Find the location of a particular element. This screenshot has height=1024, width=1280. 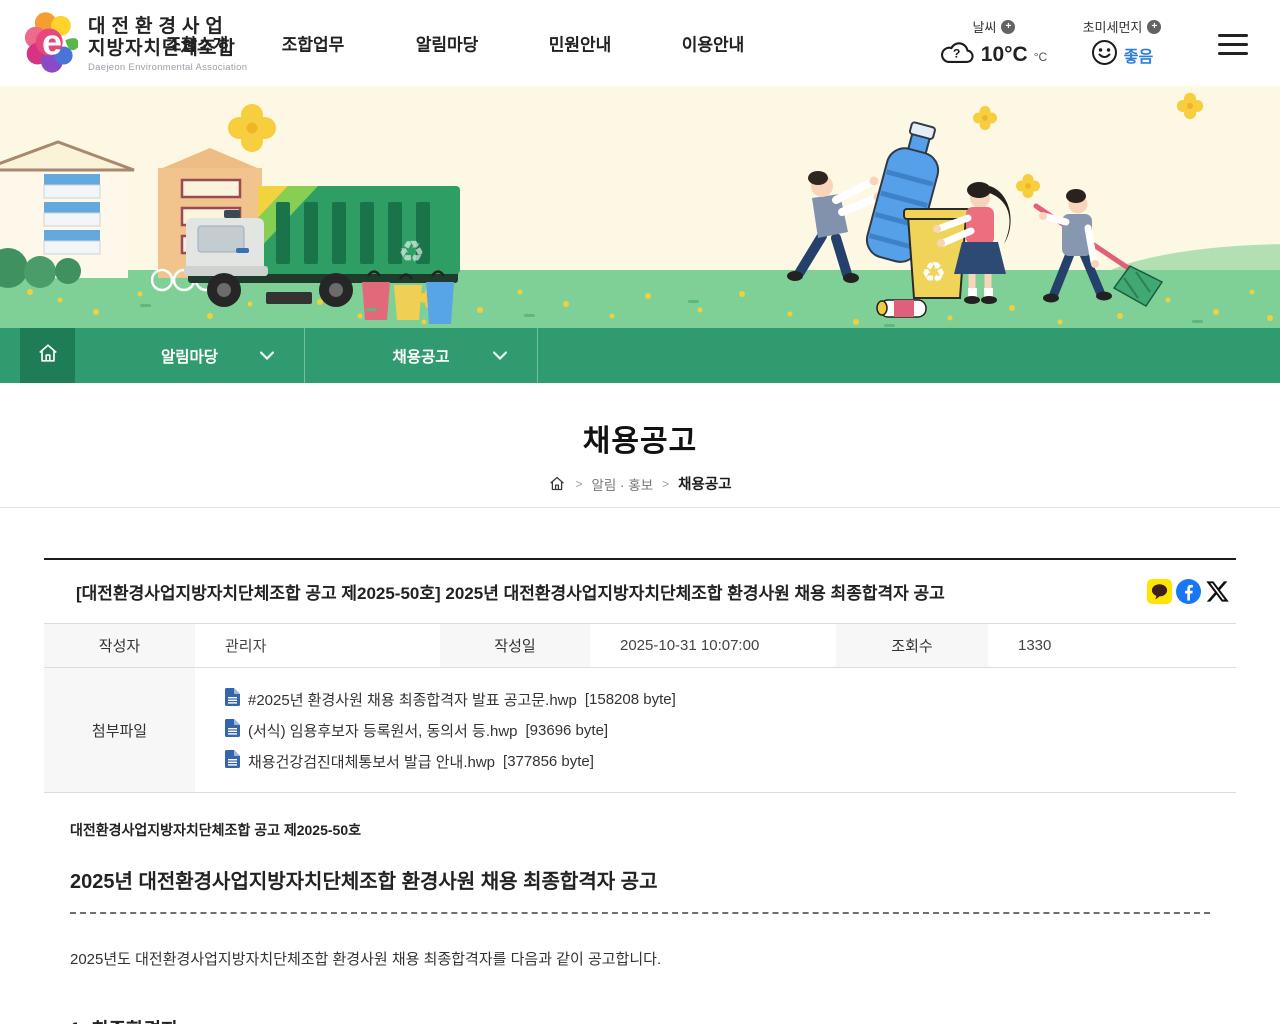

logo-blob-icon: e is located at coordinates (51, 44).